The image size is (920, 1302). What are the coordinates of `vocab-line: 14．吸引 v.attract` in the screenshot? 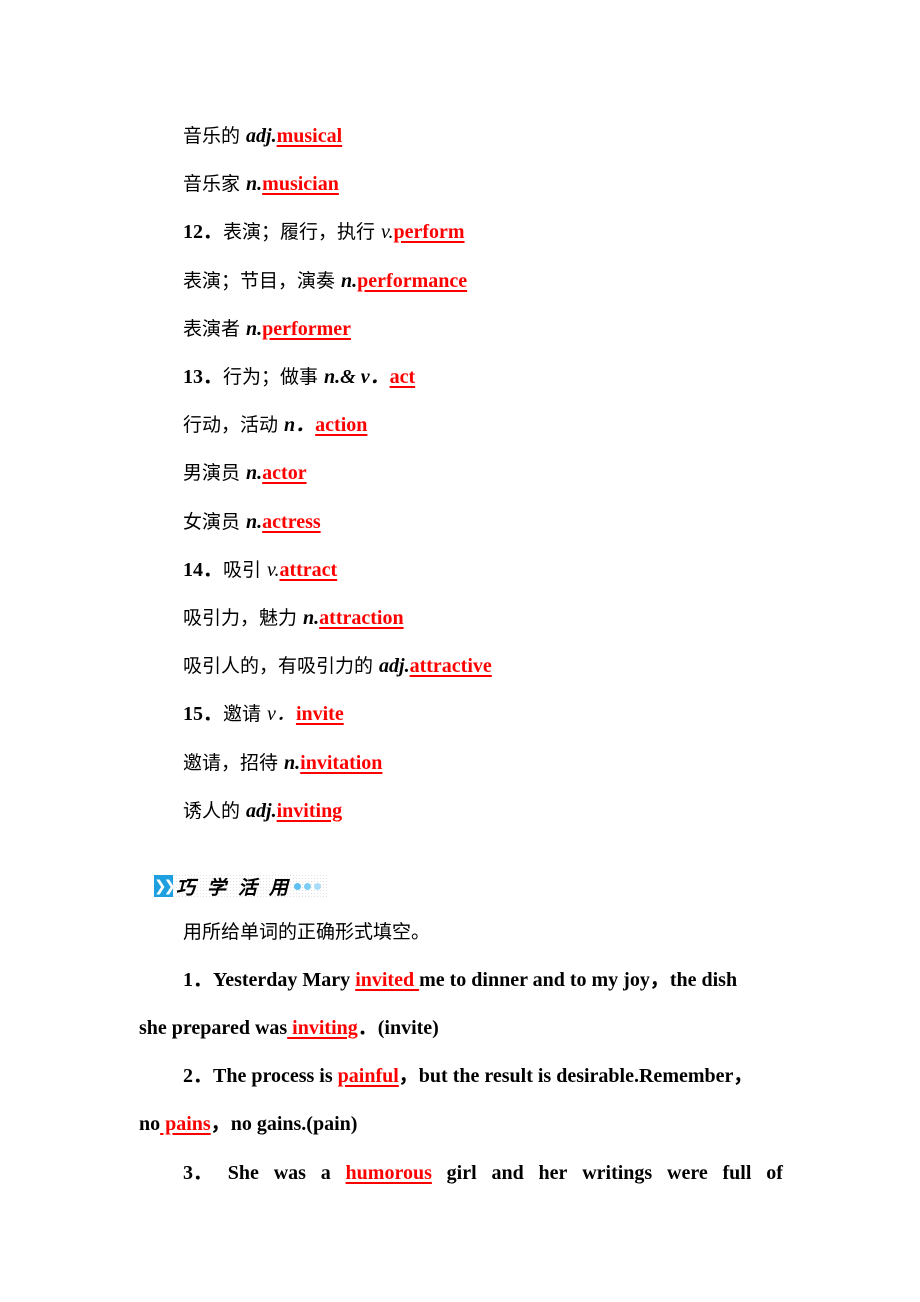 It's located at (260, 570).